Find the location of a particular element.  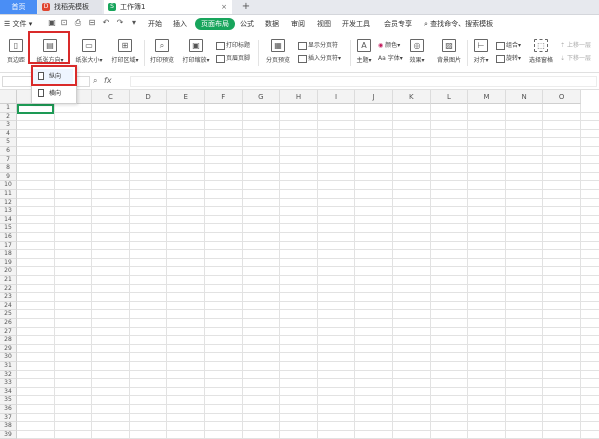

row-header: 22 is located at coordinates (8, 289).